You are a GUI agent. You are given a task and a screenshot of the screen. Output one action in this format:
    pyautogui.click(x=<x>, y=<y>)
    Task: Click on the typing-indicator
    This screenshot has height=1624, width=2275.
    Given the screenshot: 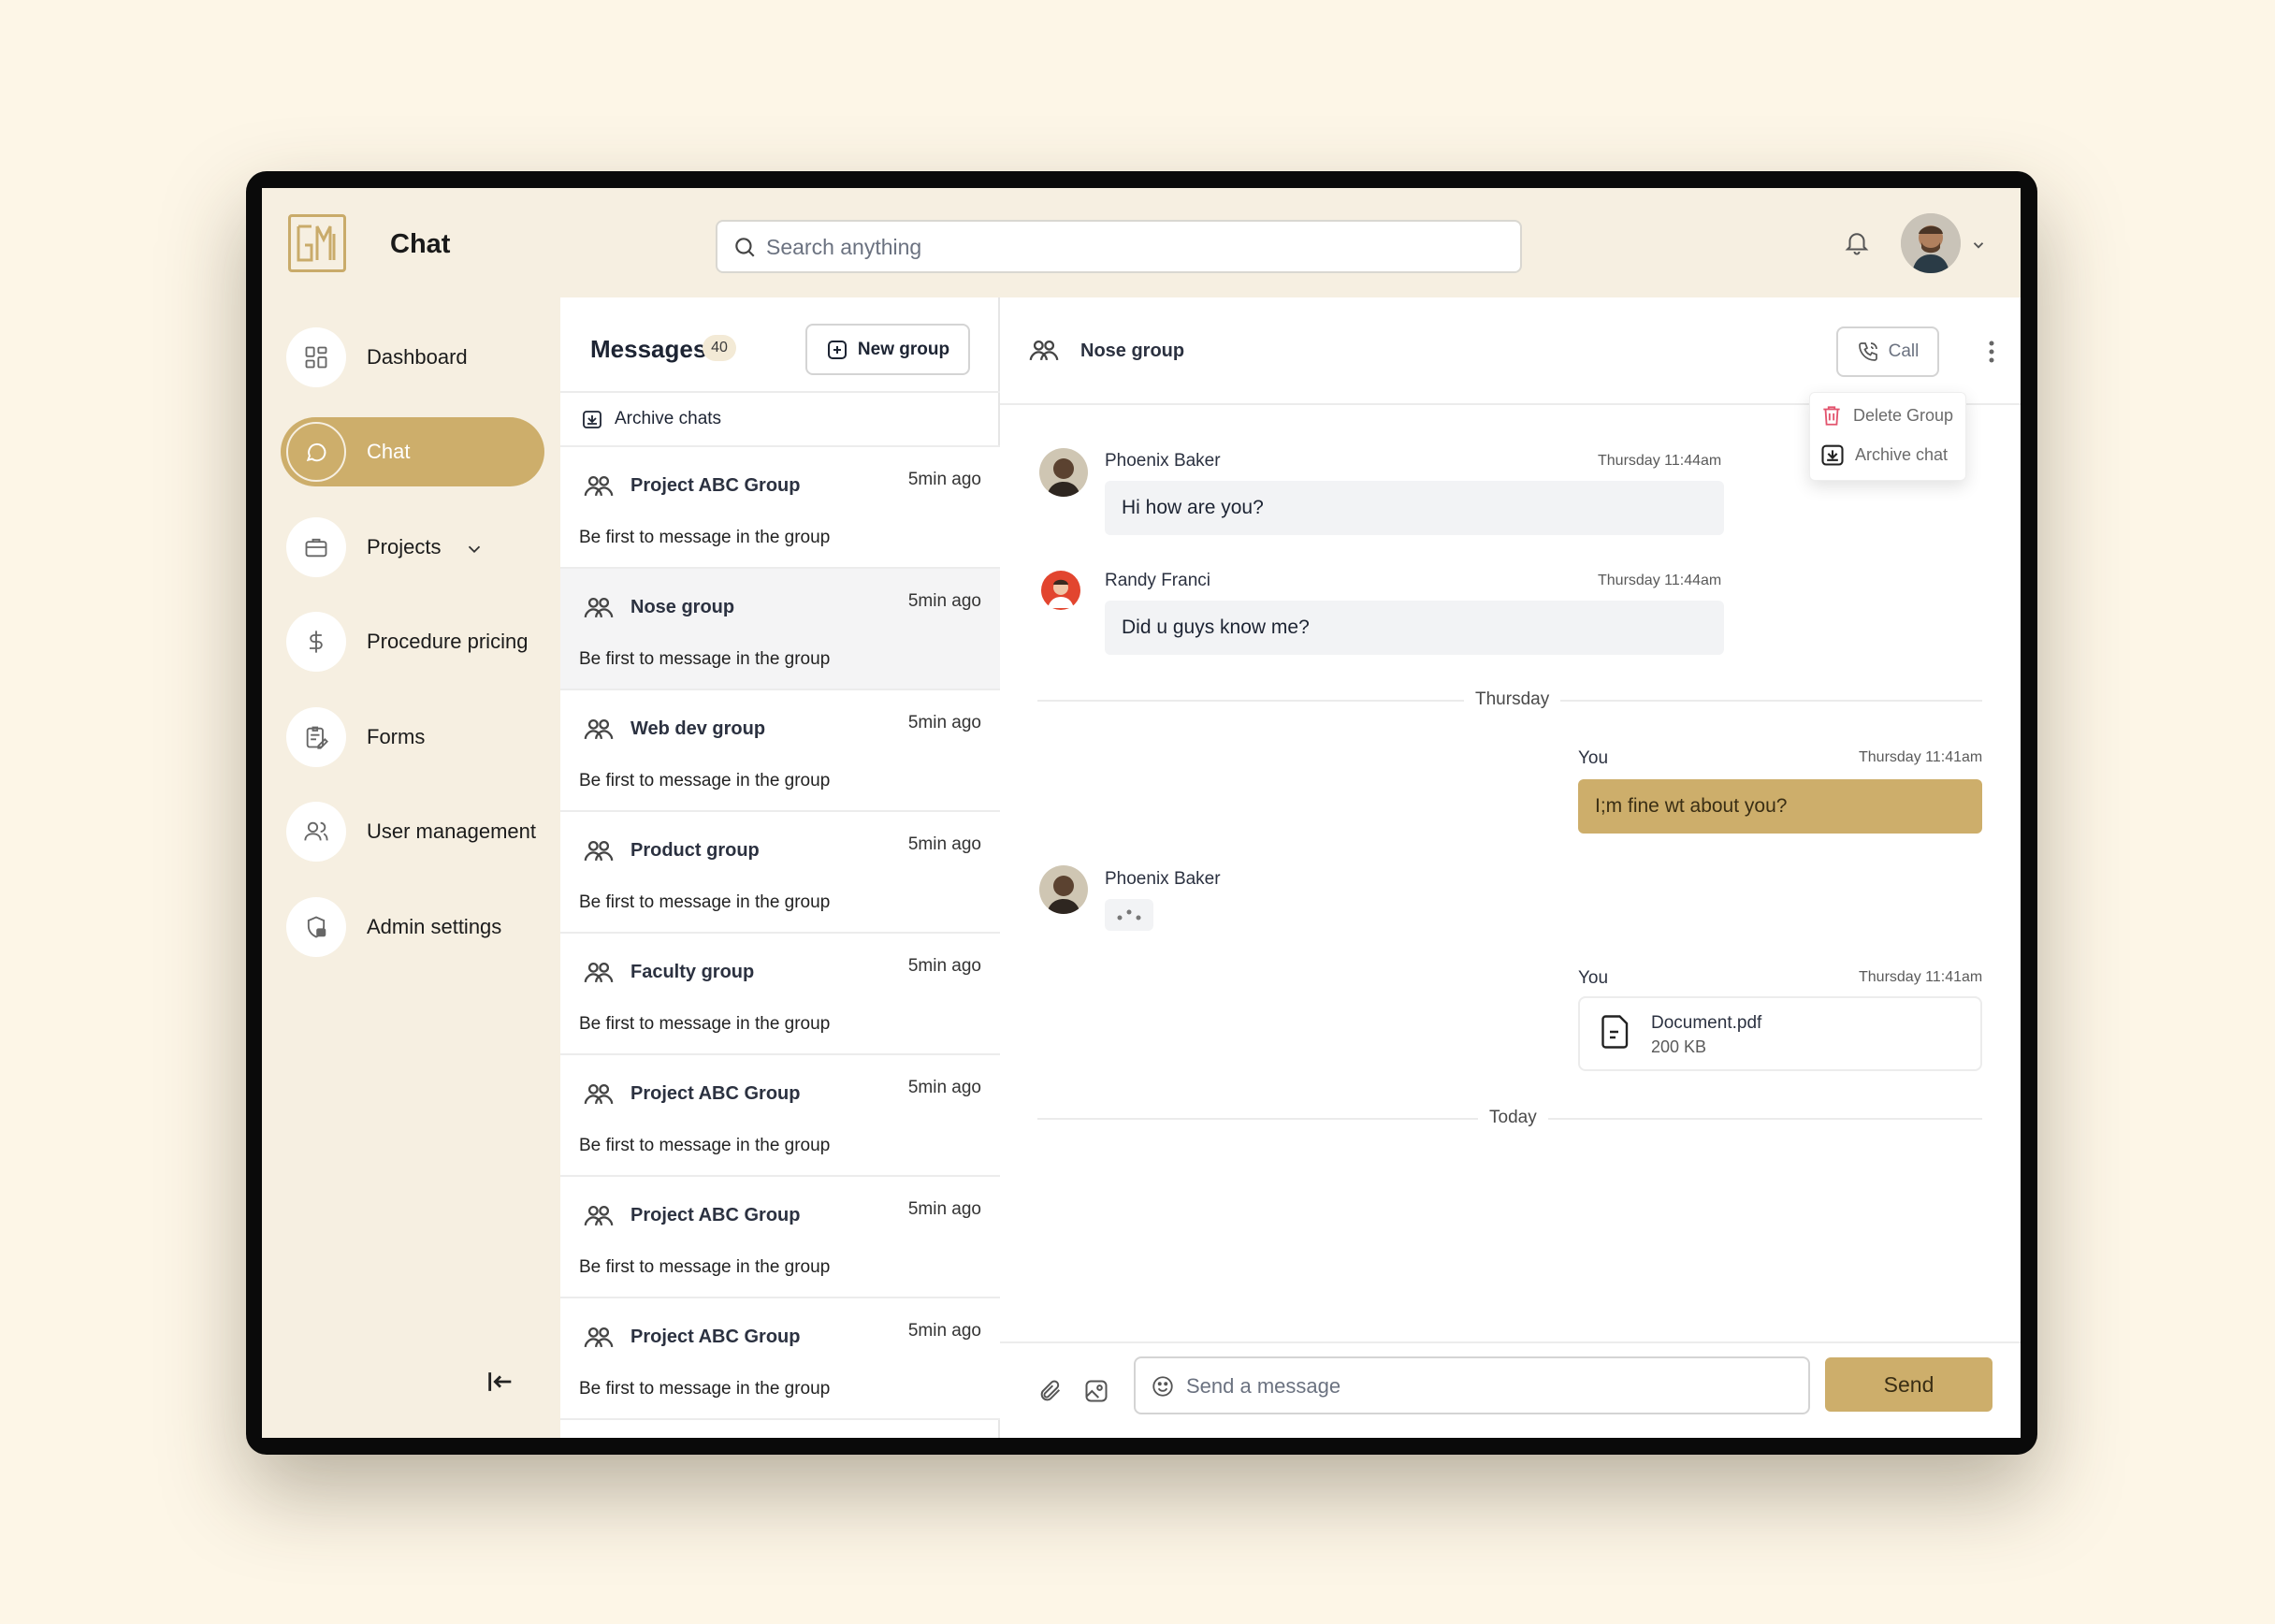 What is the action you would take?
    pyautogui.click(x=1129, y=915)
    